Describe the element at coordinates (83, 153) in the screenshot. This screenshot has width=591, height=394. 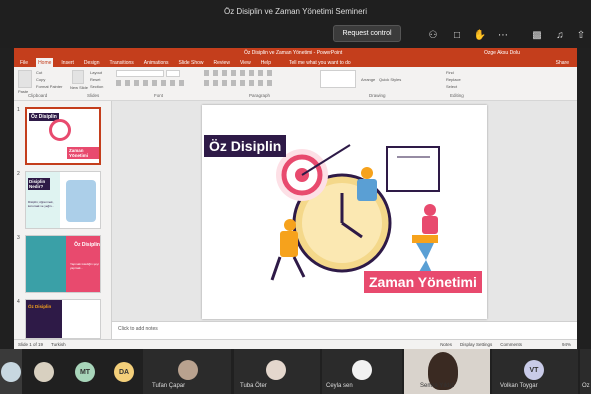
I see `thumb-subtitle: Zaman Yönetimi` at that location.